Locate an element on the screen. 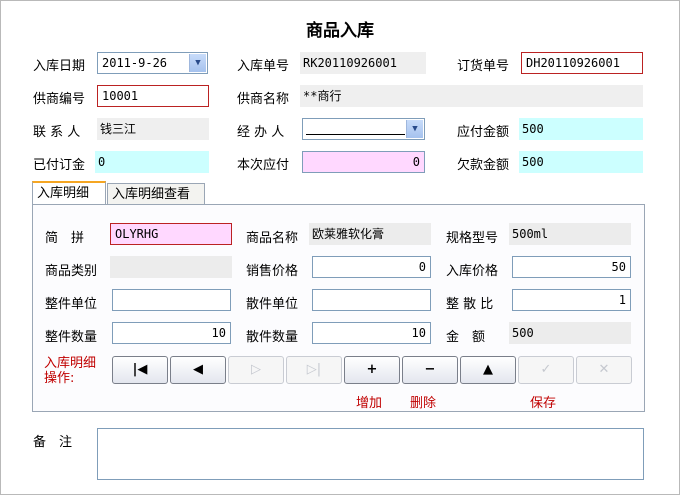 This screenshot has height=495, width=680. tab-in-detail-view: 入库明细查看 is located at coordinates (156, 194).